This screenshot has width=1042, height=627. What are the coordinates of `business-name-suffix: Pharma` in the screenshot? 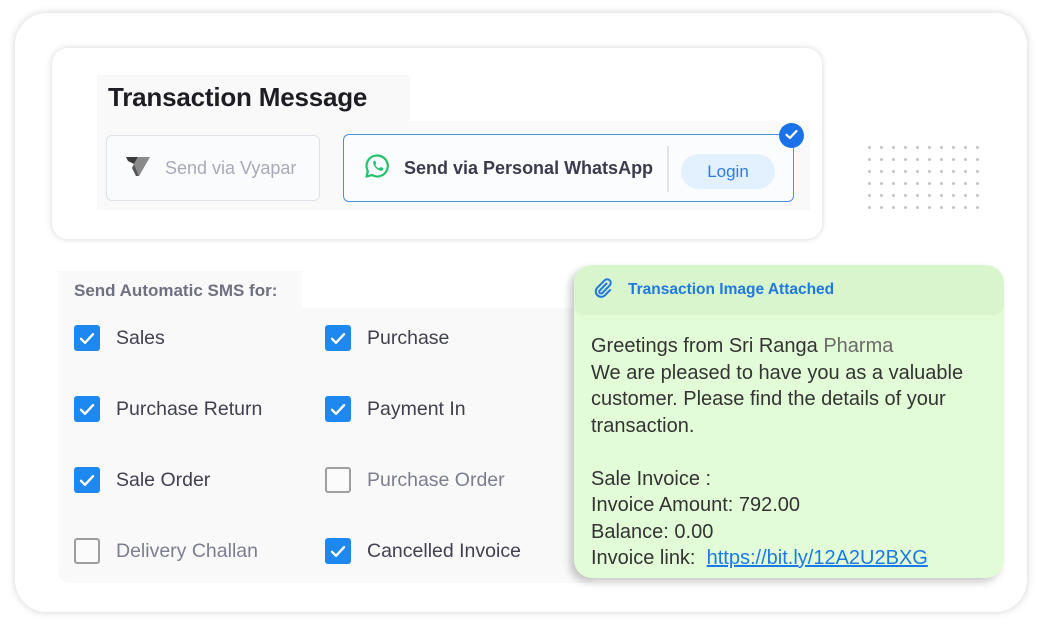 It's located at (858, 346).